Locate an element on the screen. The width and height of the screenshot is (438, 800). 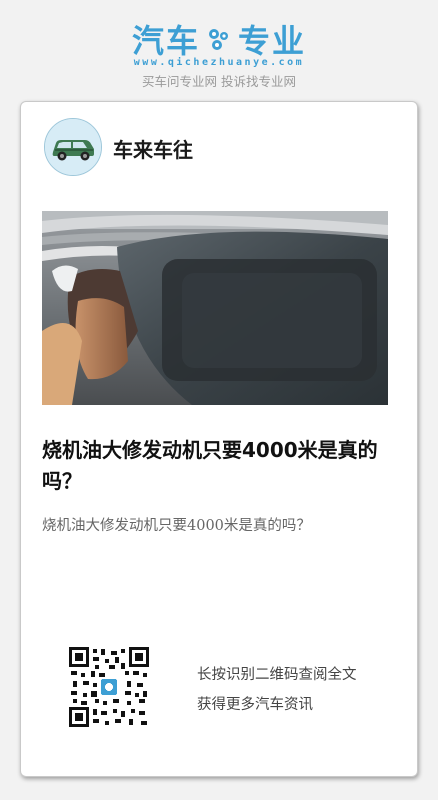
brand-logo: 汽车 专业 is located at coordinates (219, 39).